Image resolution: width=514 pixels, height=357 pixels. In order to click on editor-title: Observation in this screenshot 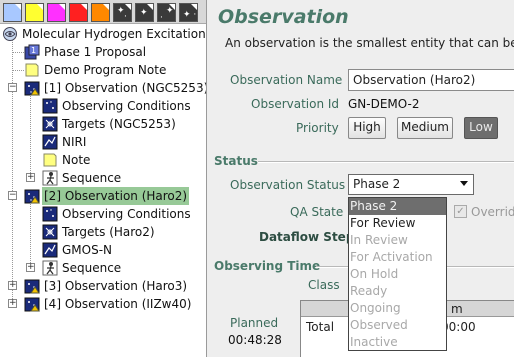, I will do `click(283, 17)`.